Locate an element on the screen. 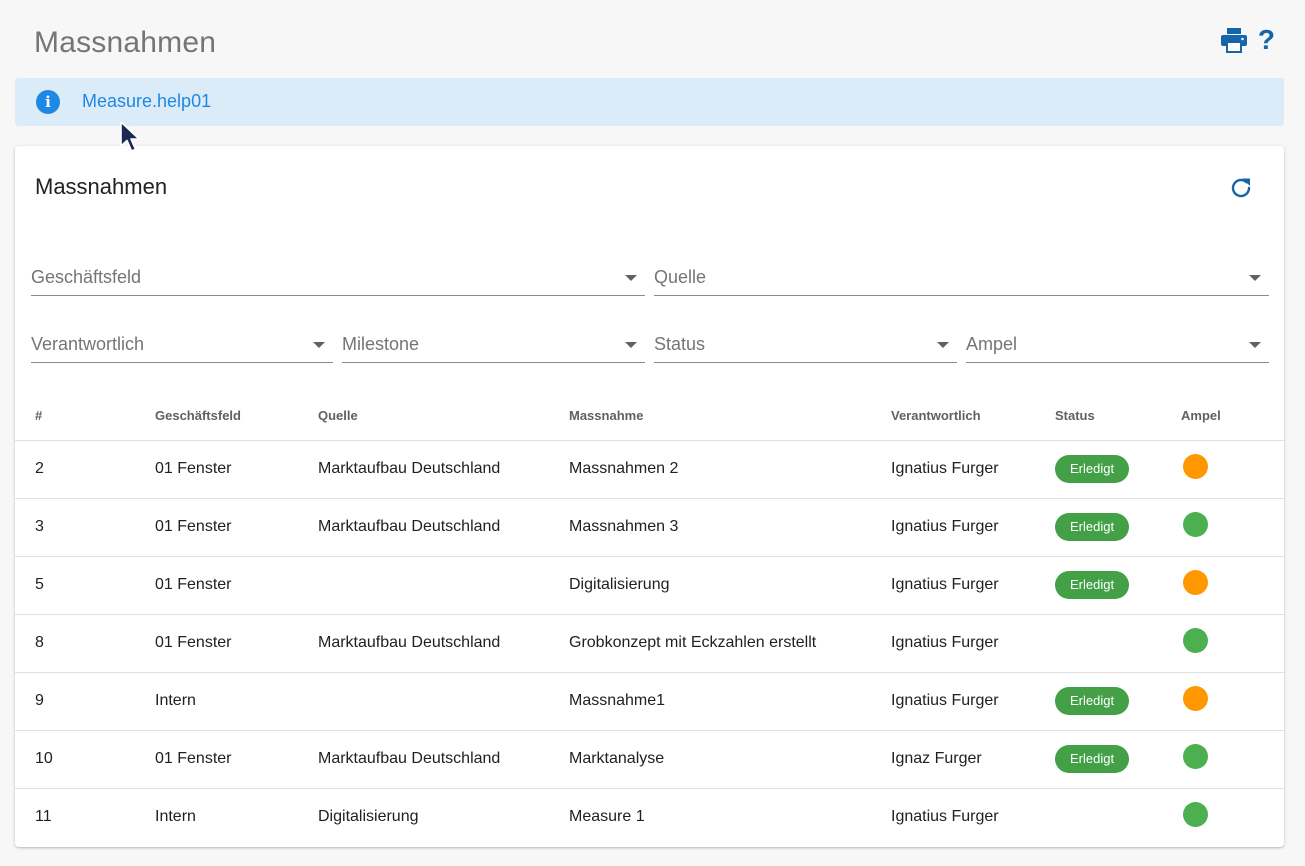  cell-id: 3 is located at coordinates (85, 527).